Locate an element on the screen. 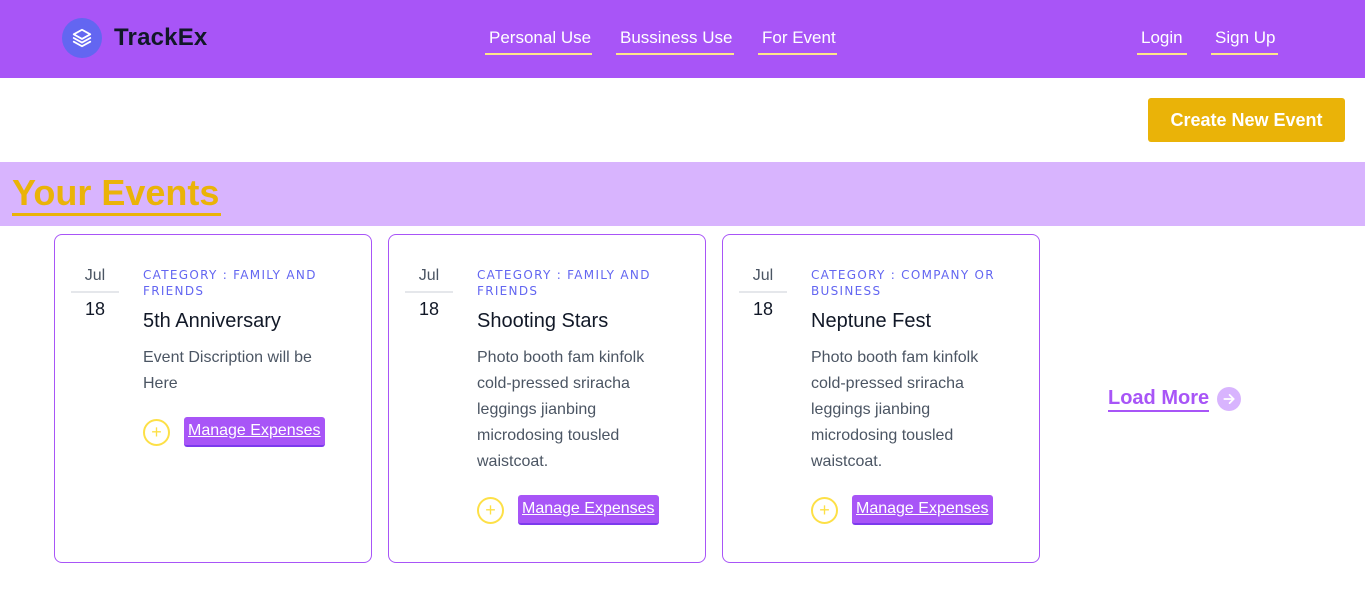 The image size is (1365, 614). brand-name: TrackEx is located at coordinates (161, 37).